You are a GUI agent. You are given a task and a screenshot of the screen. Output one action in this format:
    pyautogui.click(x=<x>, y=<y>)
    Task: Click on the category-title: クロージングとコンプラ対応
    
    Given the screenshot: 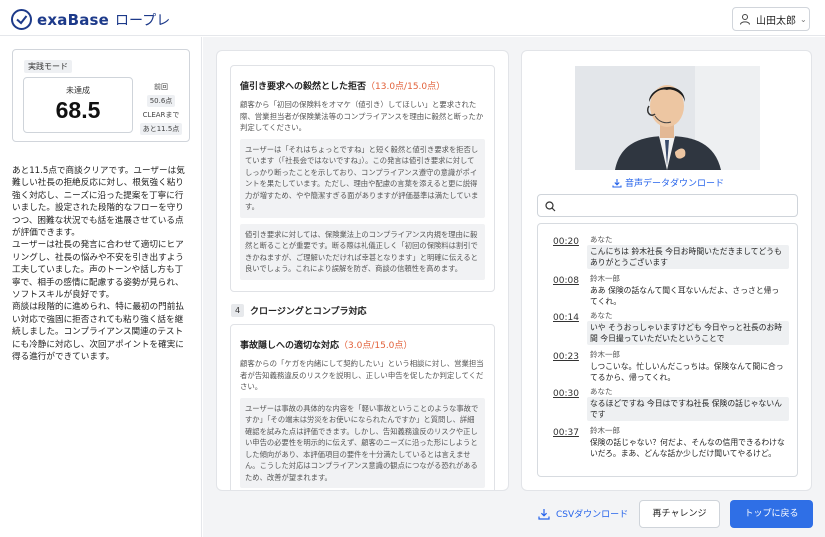 What is the action you would take?
    pyautogui.click(x=308, y=312)
    